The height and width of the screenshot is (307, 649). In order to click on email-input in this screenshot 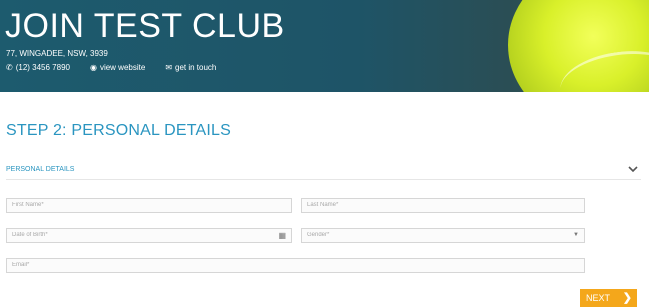, I will do `click(295, 265)`.